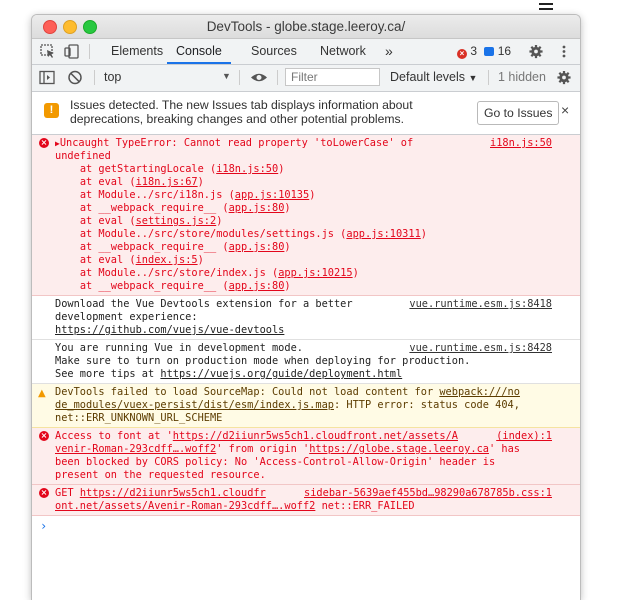  Describe the element at coordinates (247, 169) in the screenshot. I see `stack-frame-link: i18n.js:50` at that location.